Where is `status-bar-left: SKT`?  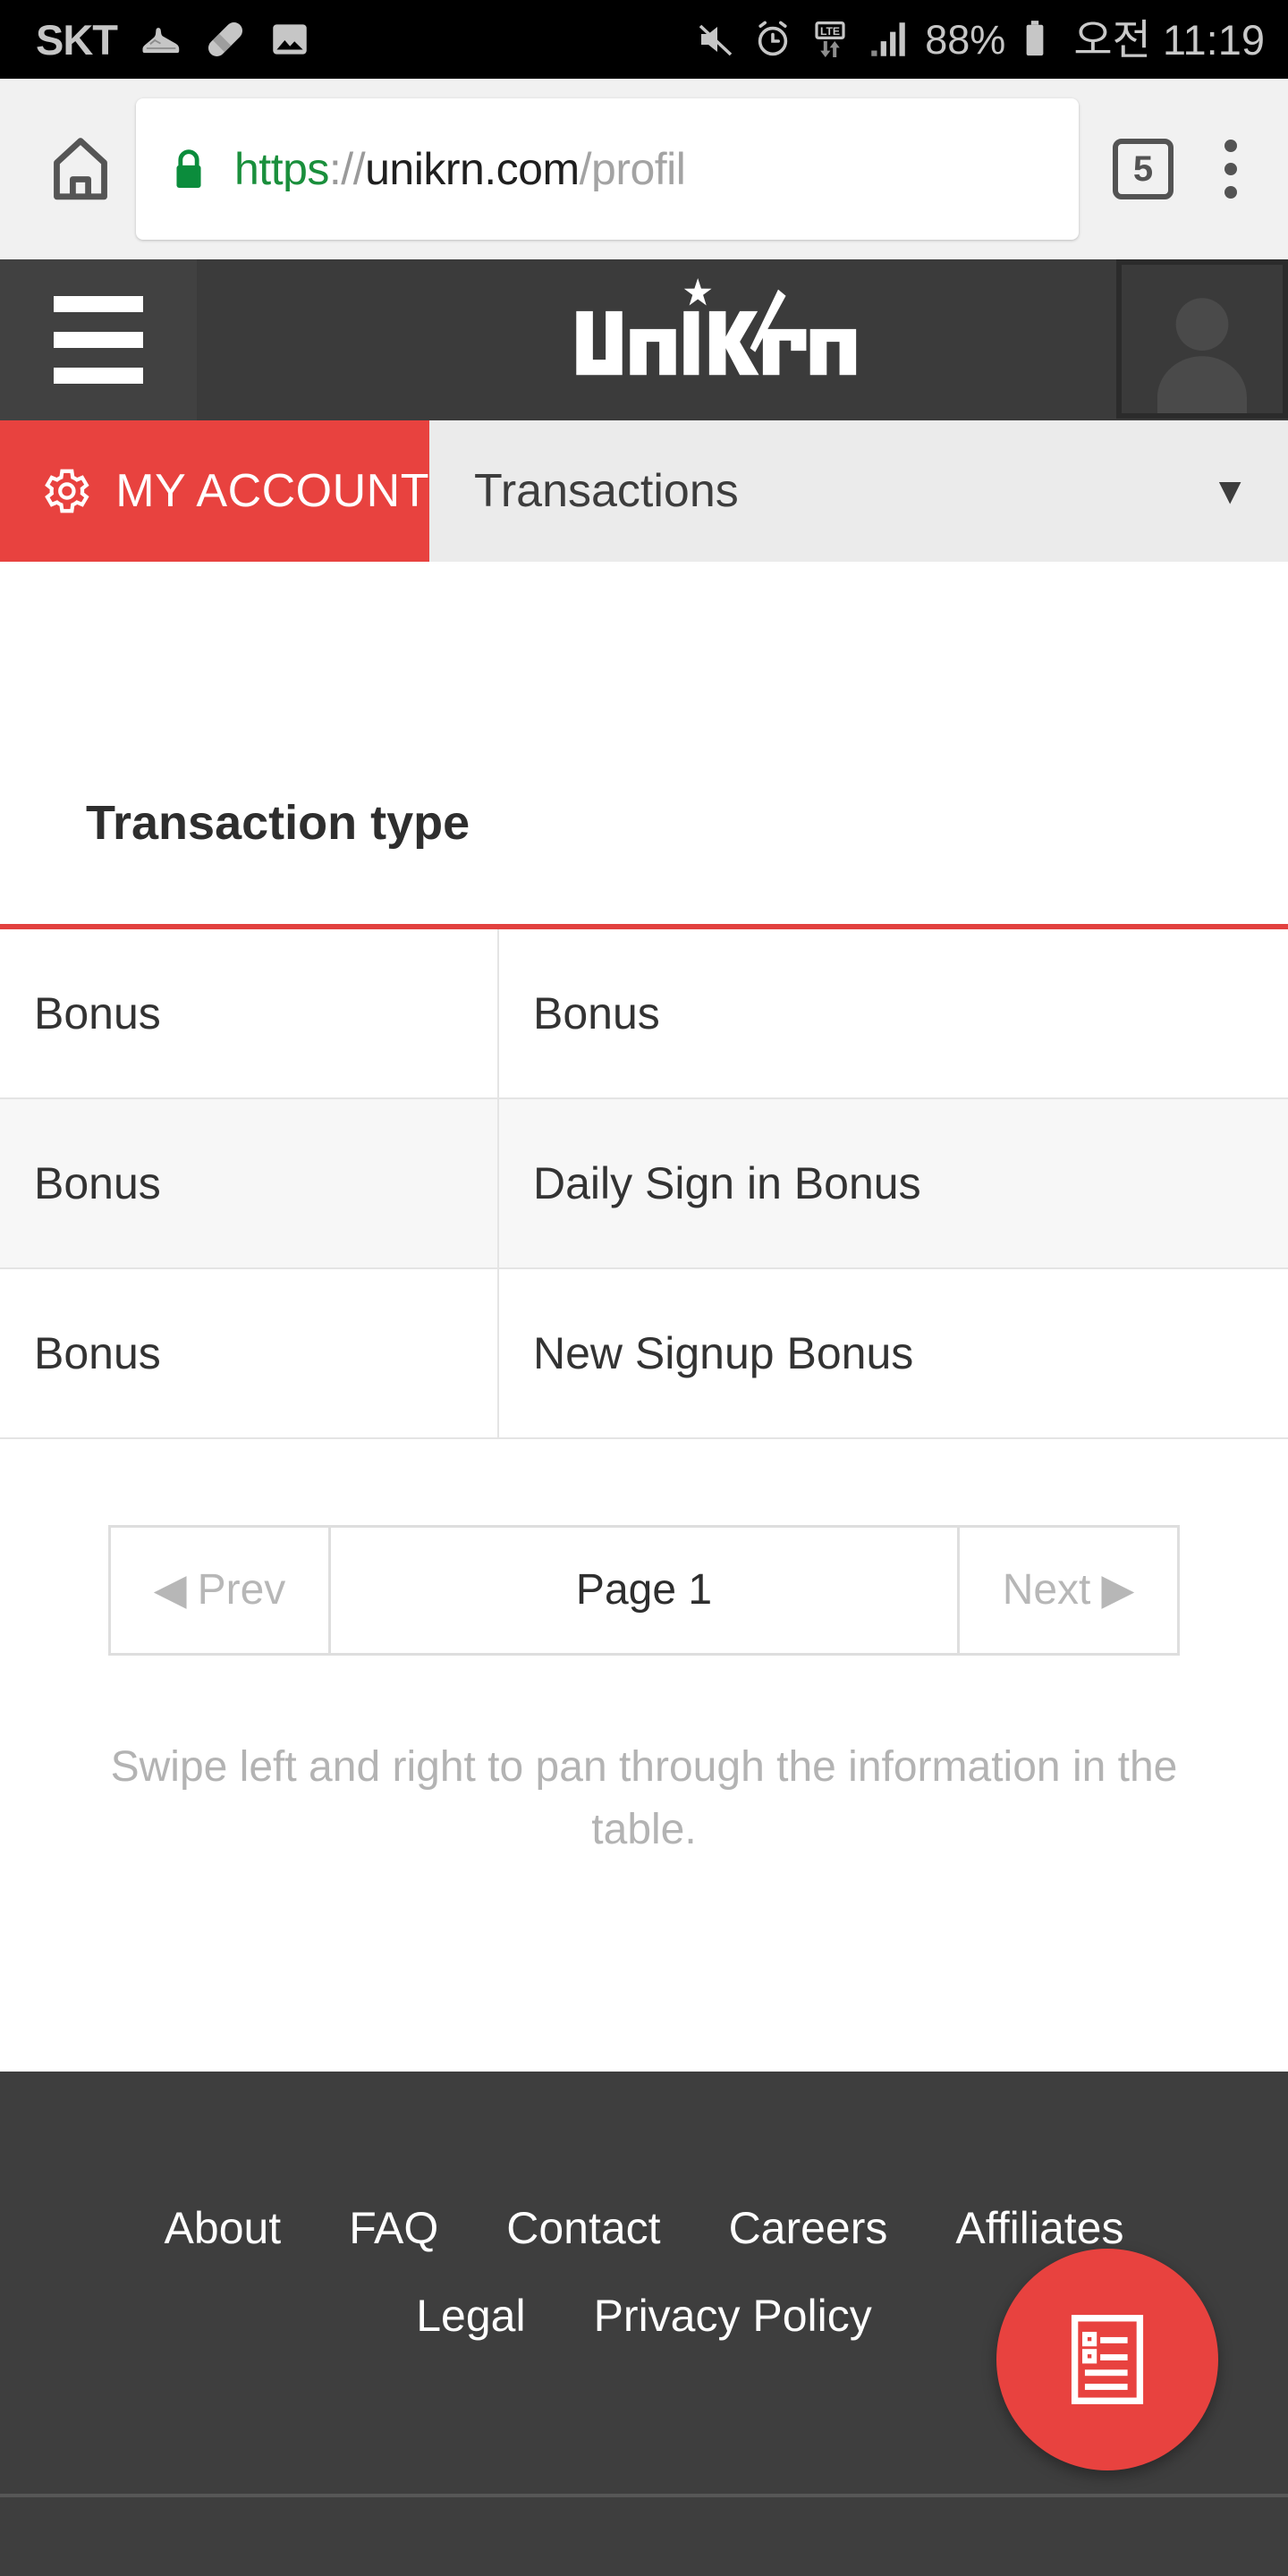 status-bar-left: SKT is located at coordinates (174, 39).